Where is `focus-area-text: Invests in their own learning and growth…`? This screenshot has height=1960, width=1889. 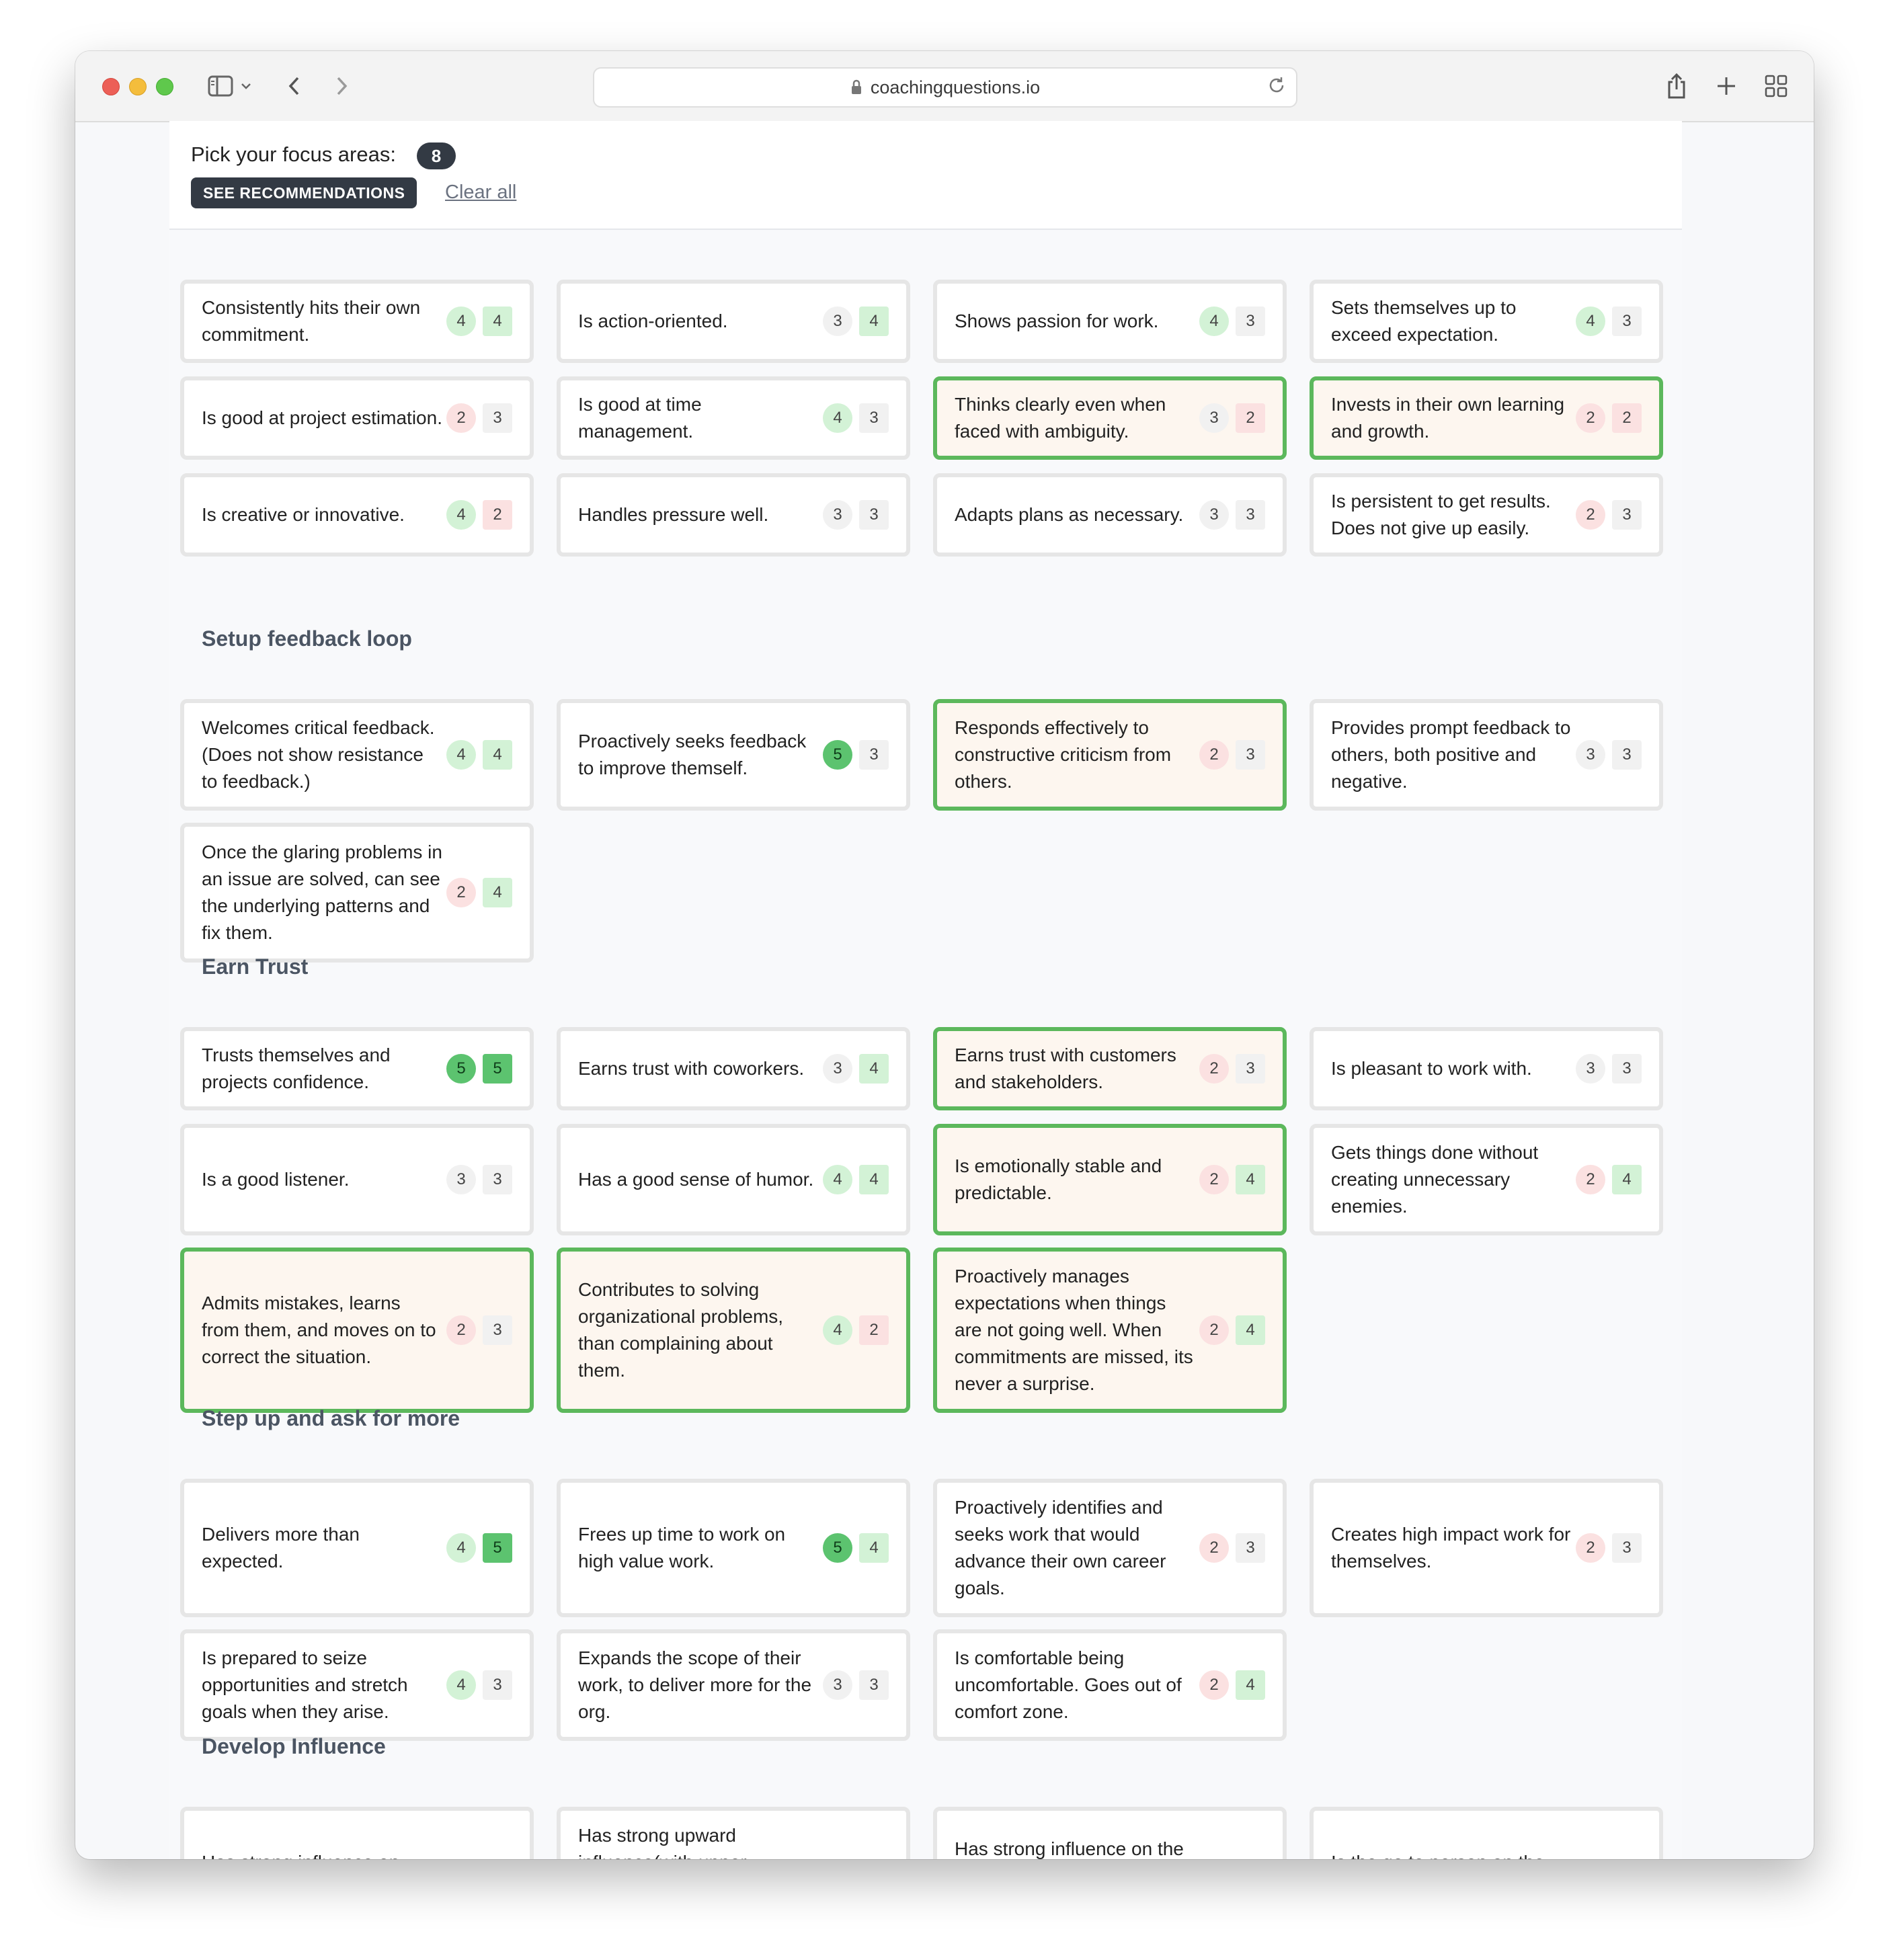 focus-area-text: Invests in their own learning and growth… is located at coordinates (1448, 418).